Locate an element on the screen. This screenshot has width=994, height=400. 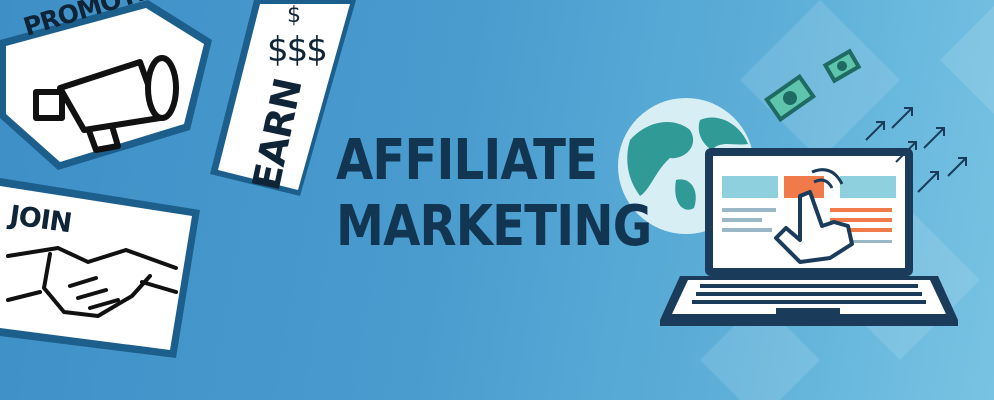
headline-line-1: AFFILIATE is located at coordinates (467, 160).